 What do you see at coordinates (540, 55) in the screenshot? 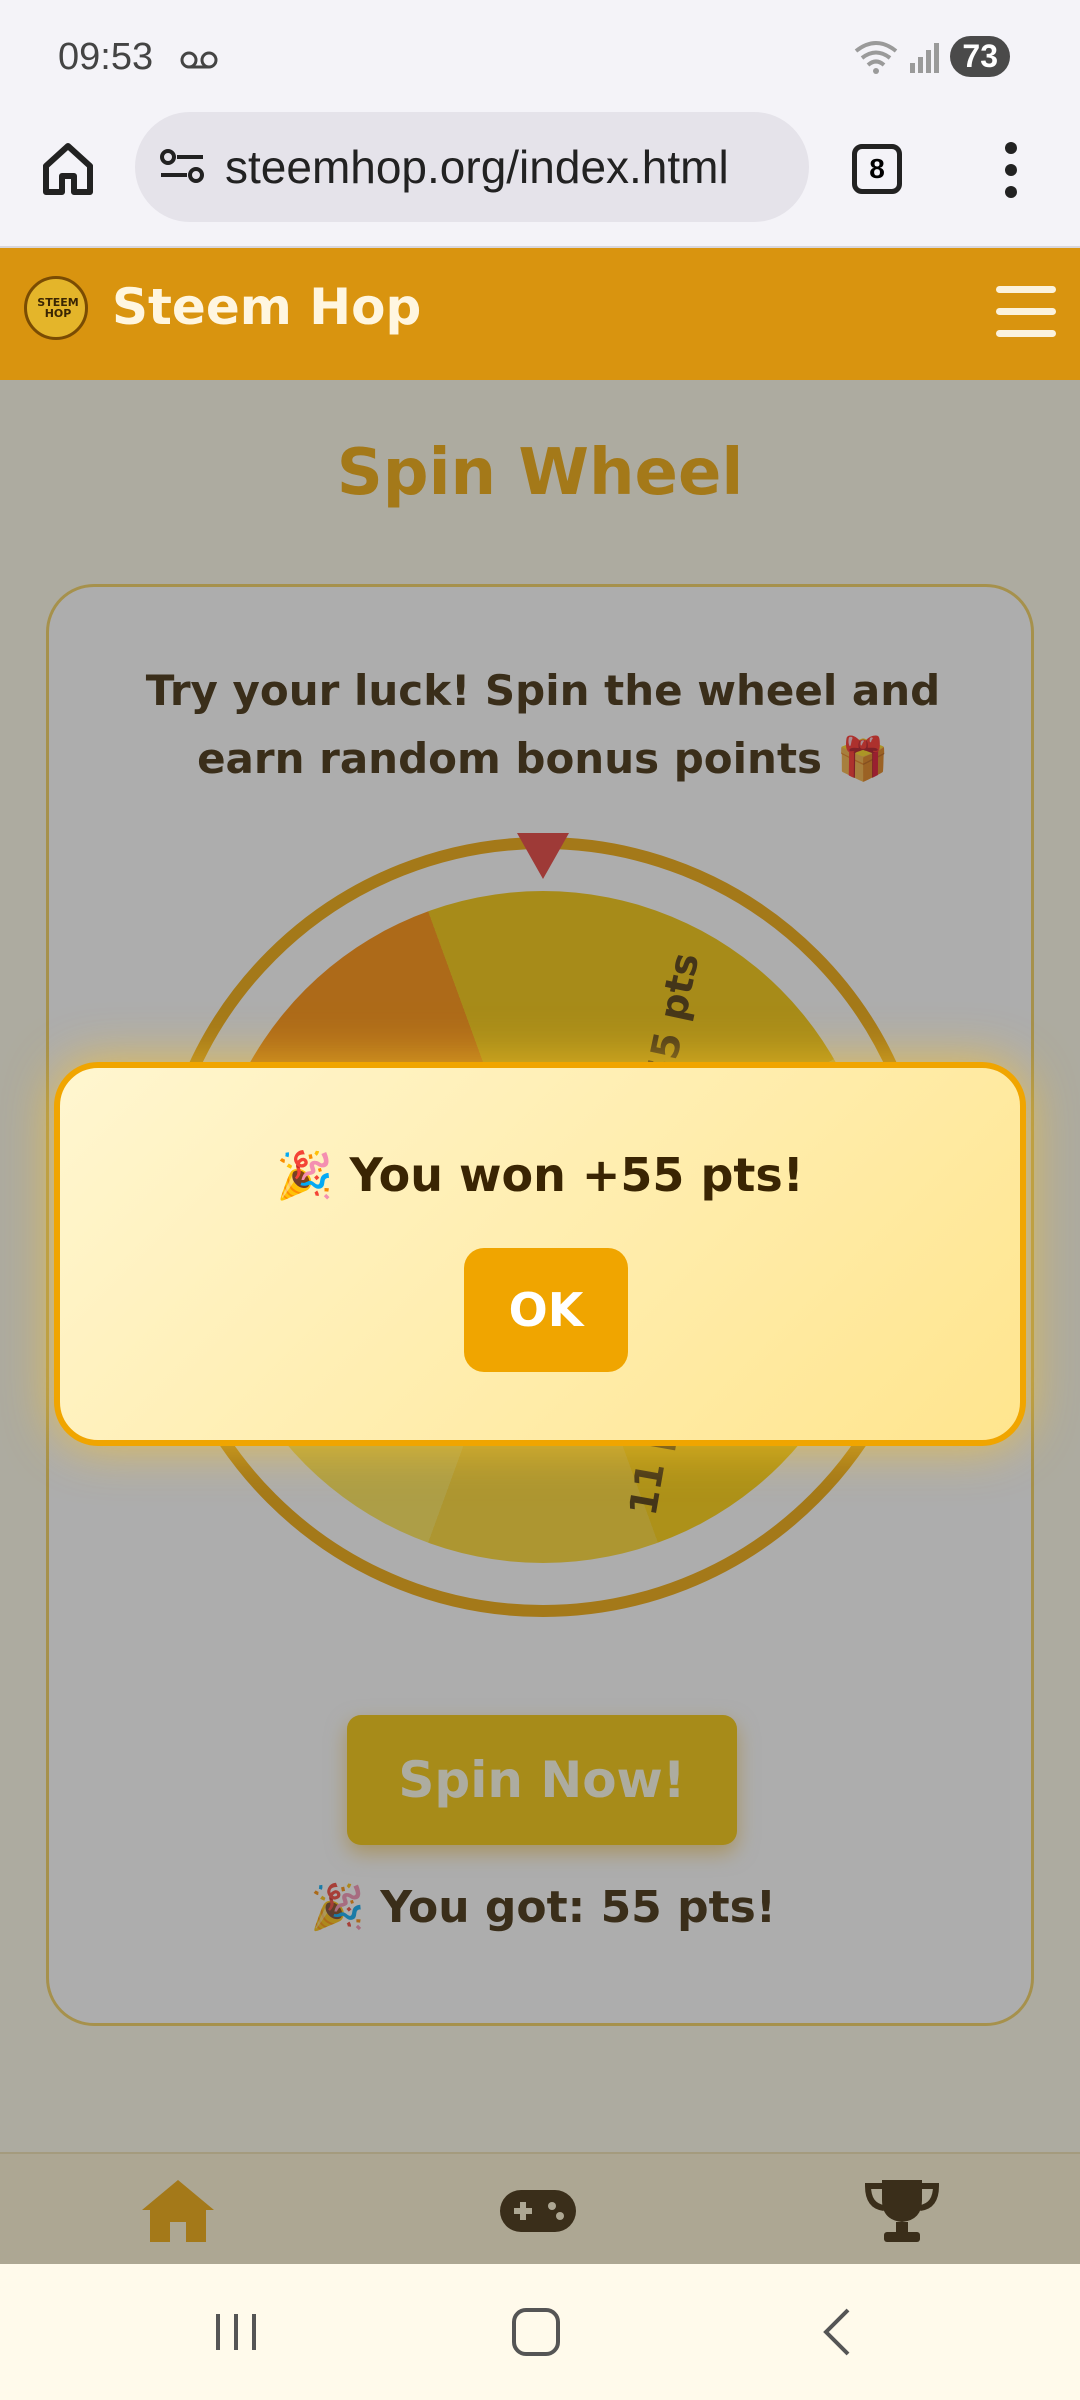
I see `status-bar: 09:53 73` at bounding box center [540, 55].